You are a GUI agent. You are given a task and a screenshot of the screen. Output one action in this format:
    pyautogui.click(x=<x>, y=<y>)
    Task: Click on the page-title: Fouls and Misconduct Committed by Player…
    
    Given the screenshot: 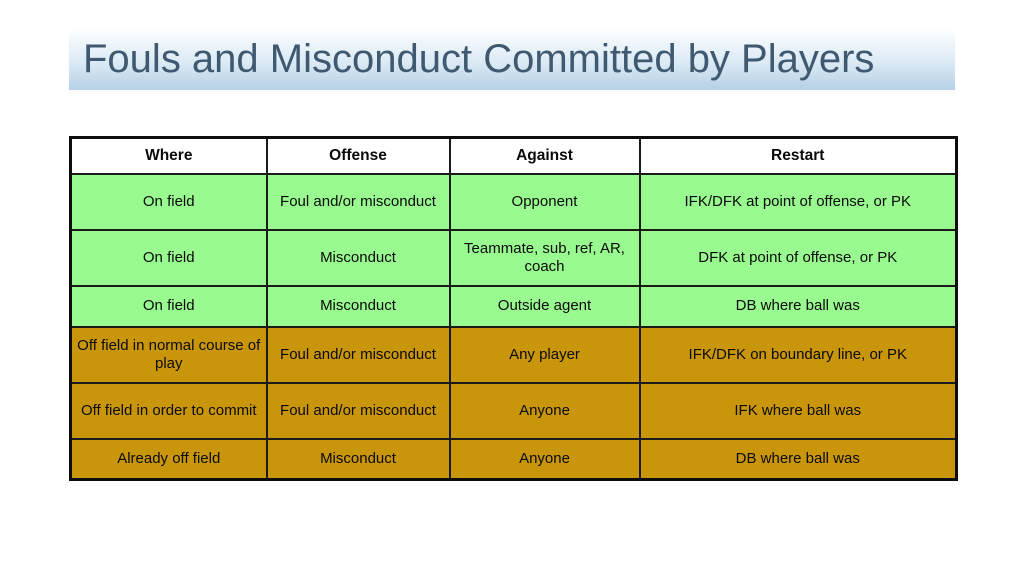 What is the action you would take?
    pyautogui.click(x=479, y=59)
    